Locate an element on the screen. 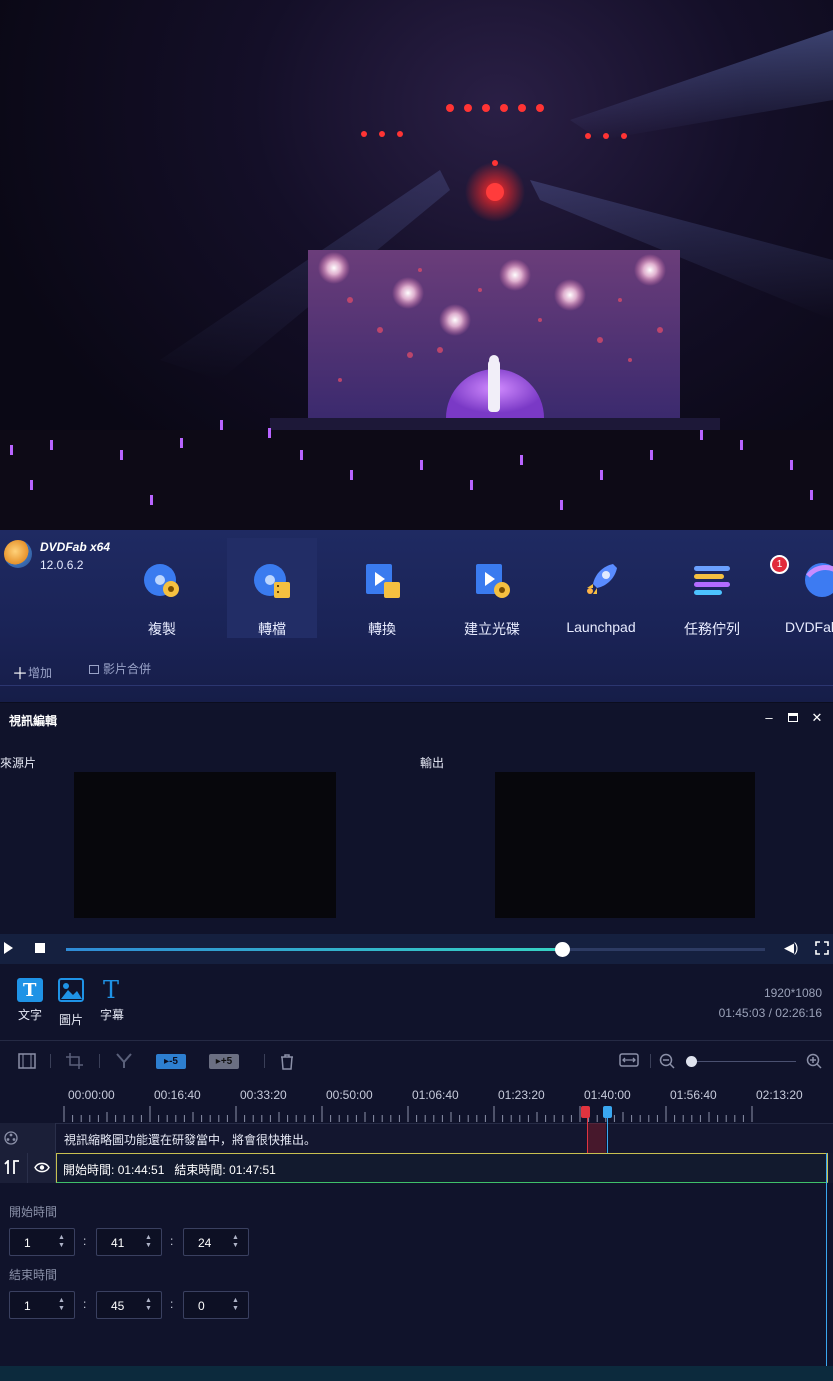 This screenshot has height=1381, width=833. tool-task-queue: 任務佇列 is located at coordinates (712, 588).